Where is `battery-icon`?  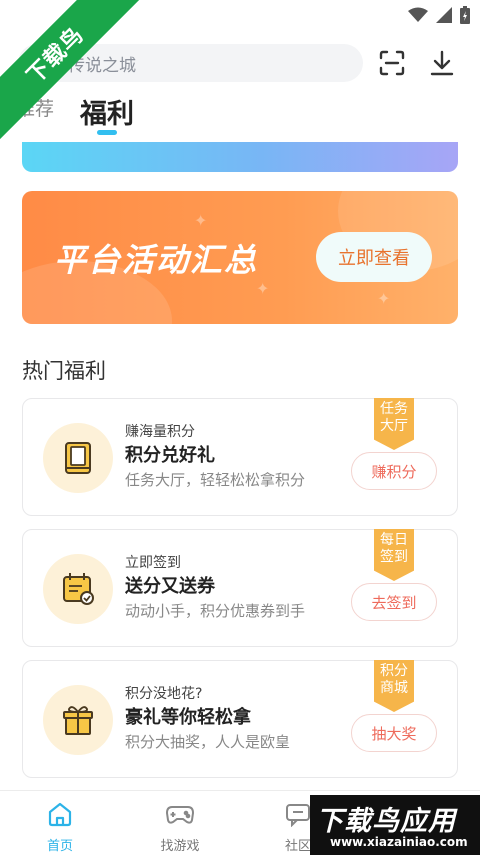 battery-icon is located at coordinates (465, 15).